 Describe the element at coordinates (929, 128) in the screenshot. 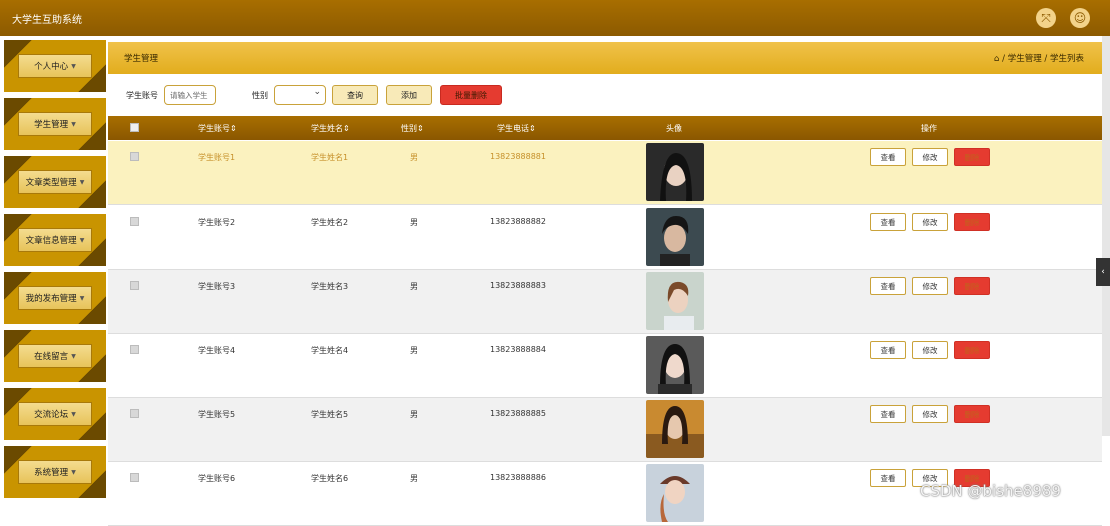

I see `col-actions: 操作` at that location.